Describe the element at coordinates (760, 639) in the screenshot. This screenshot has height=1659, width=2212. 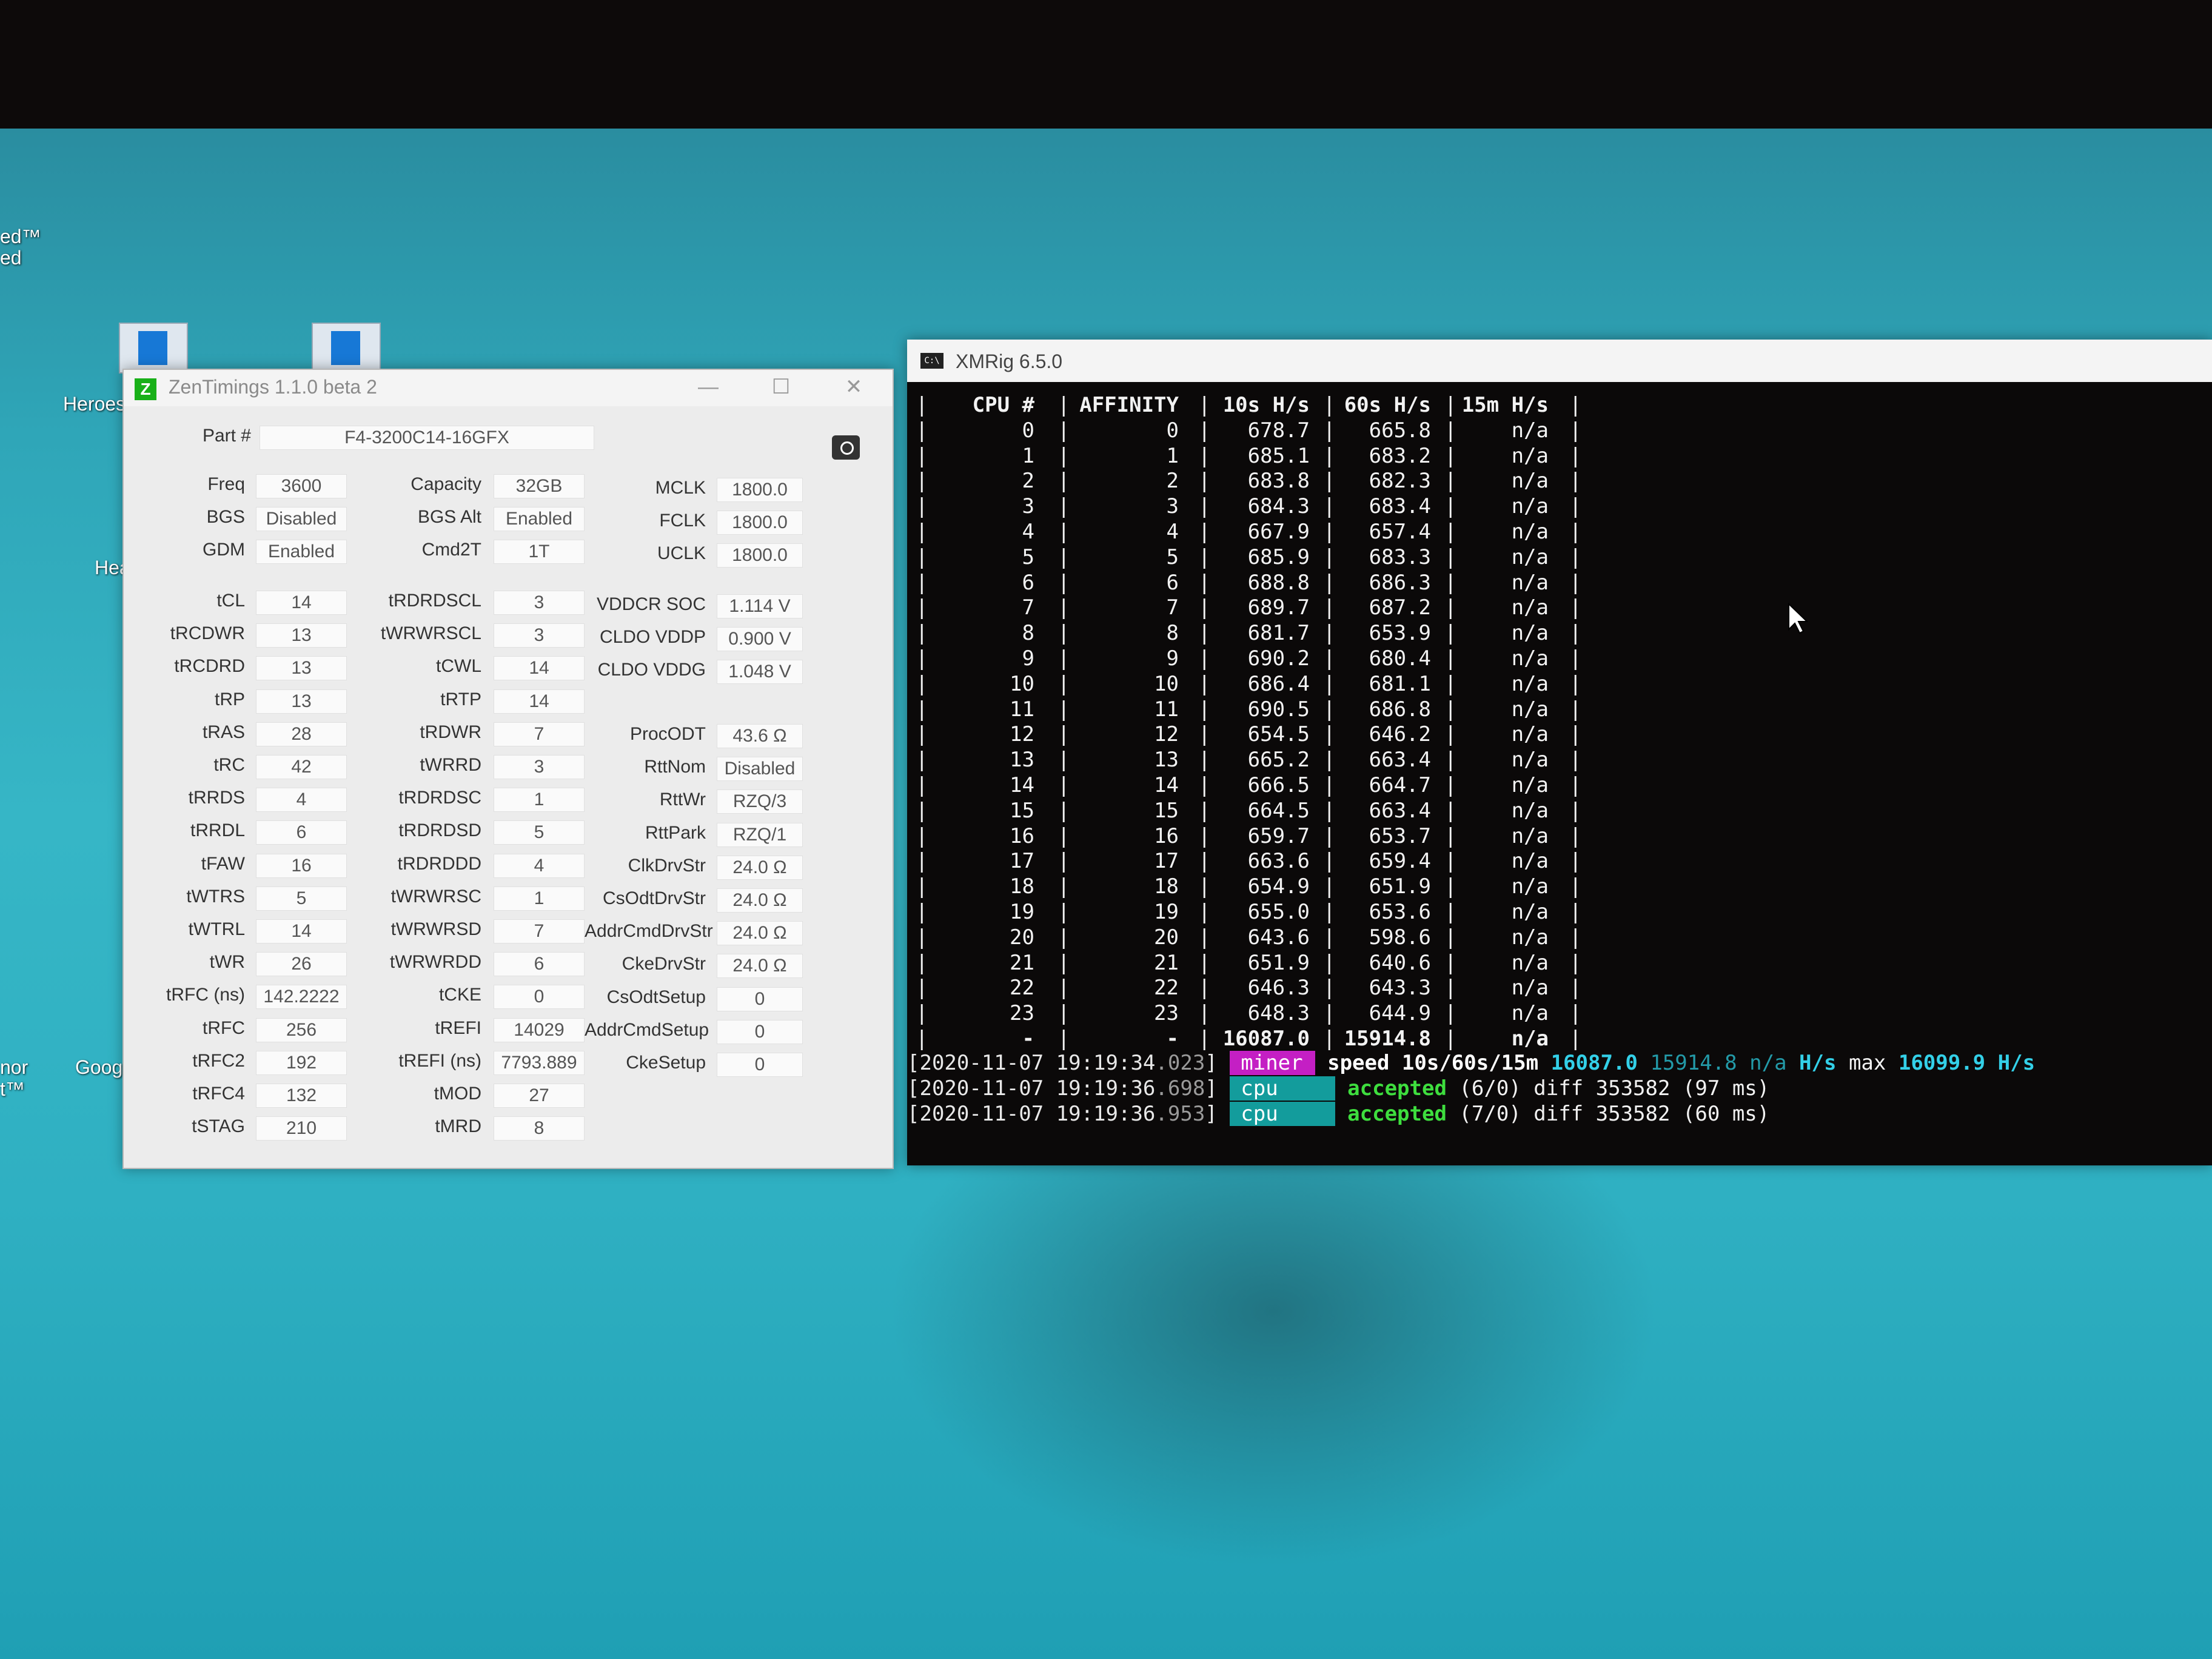
I see `col3-value: 0.900 V` at that location.